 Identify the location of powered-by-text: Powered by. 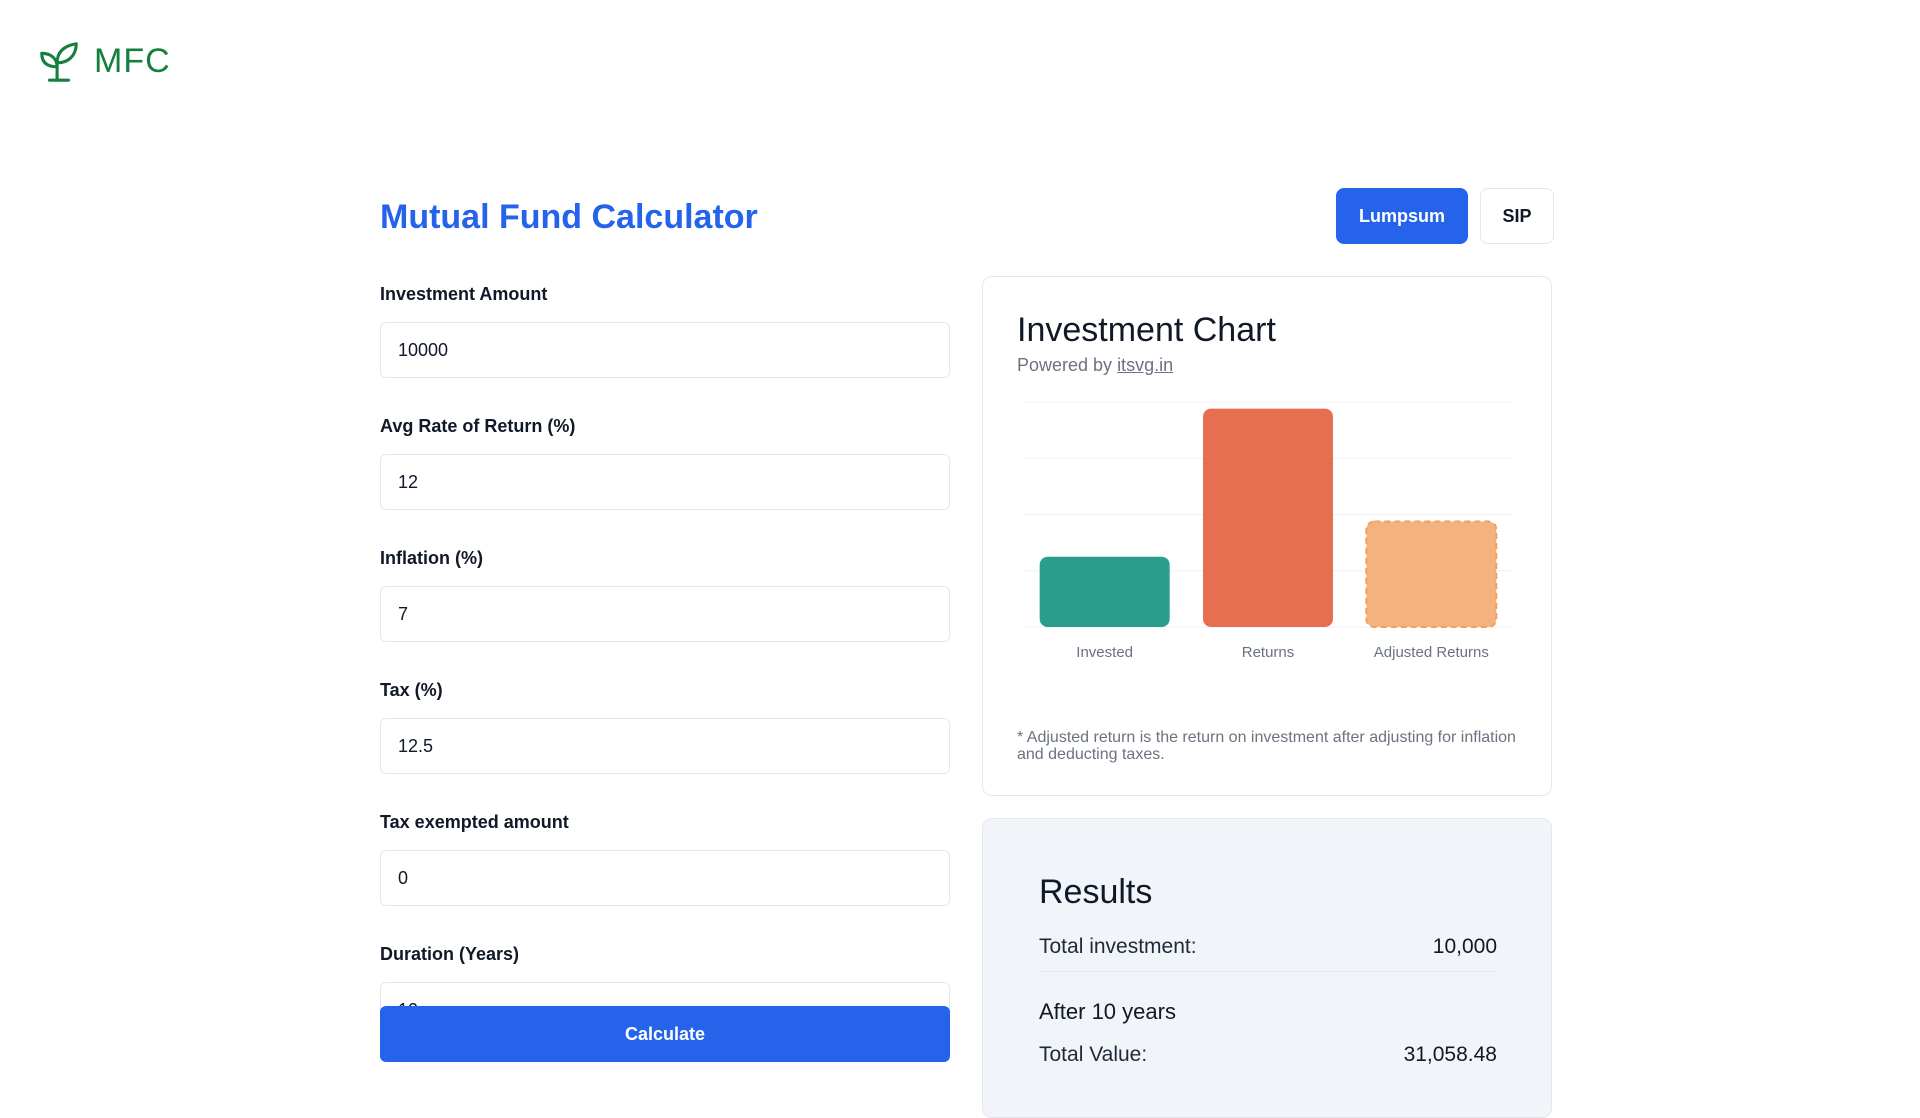
(1067, 365).